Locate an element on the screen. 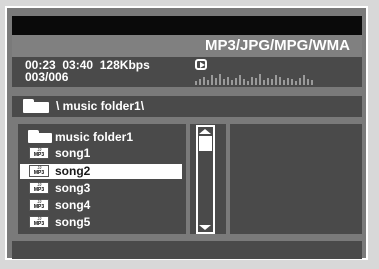  track-counter: 003/006 is located at coordinates (47, 77).